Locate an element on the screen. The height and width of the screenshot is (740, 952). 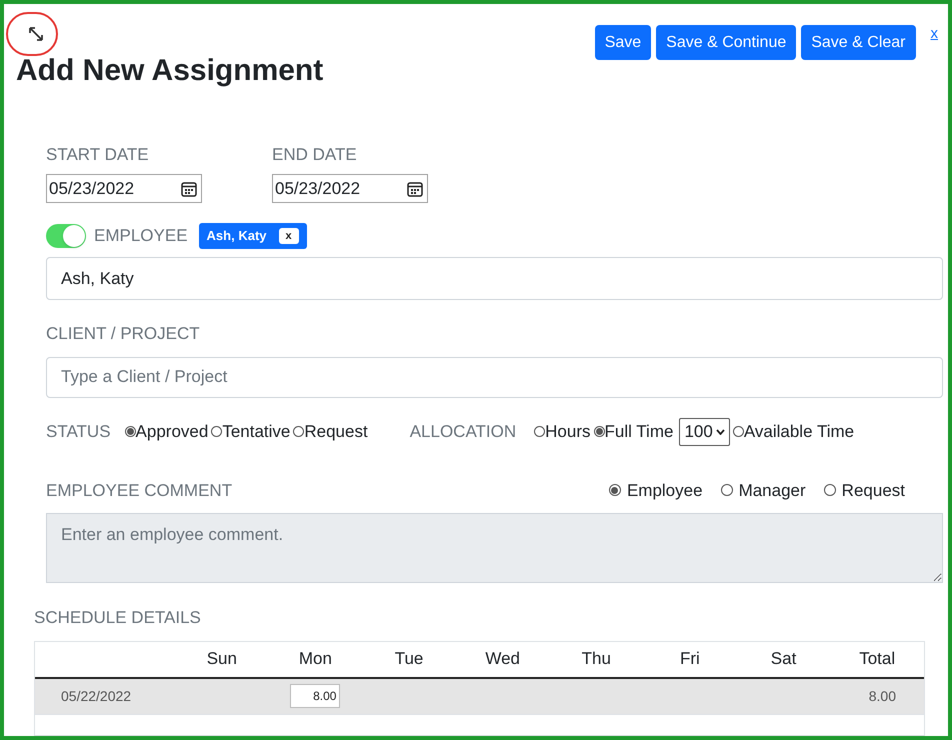
radio-label: Tentative is located at coordinates (256, 431).